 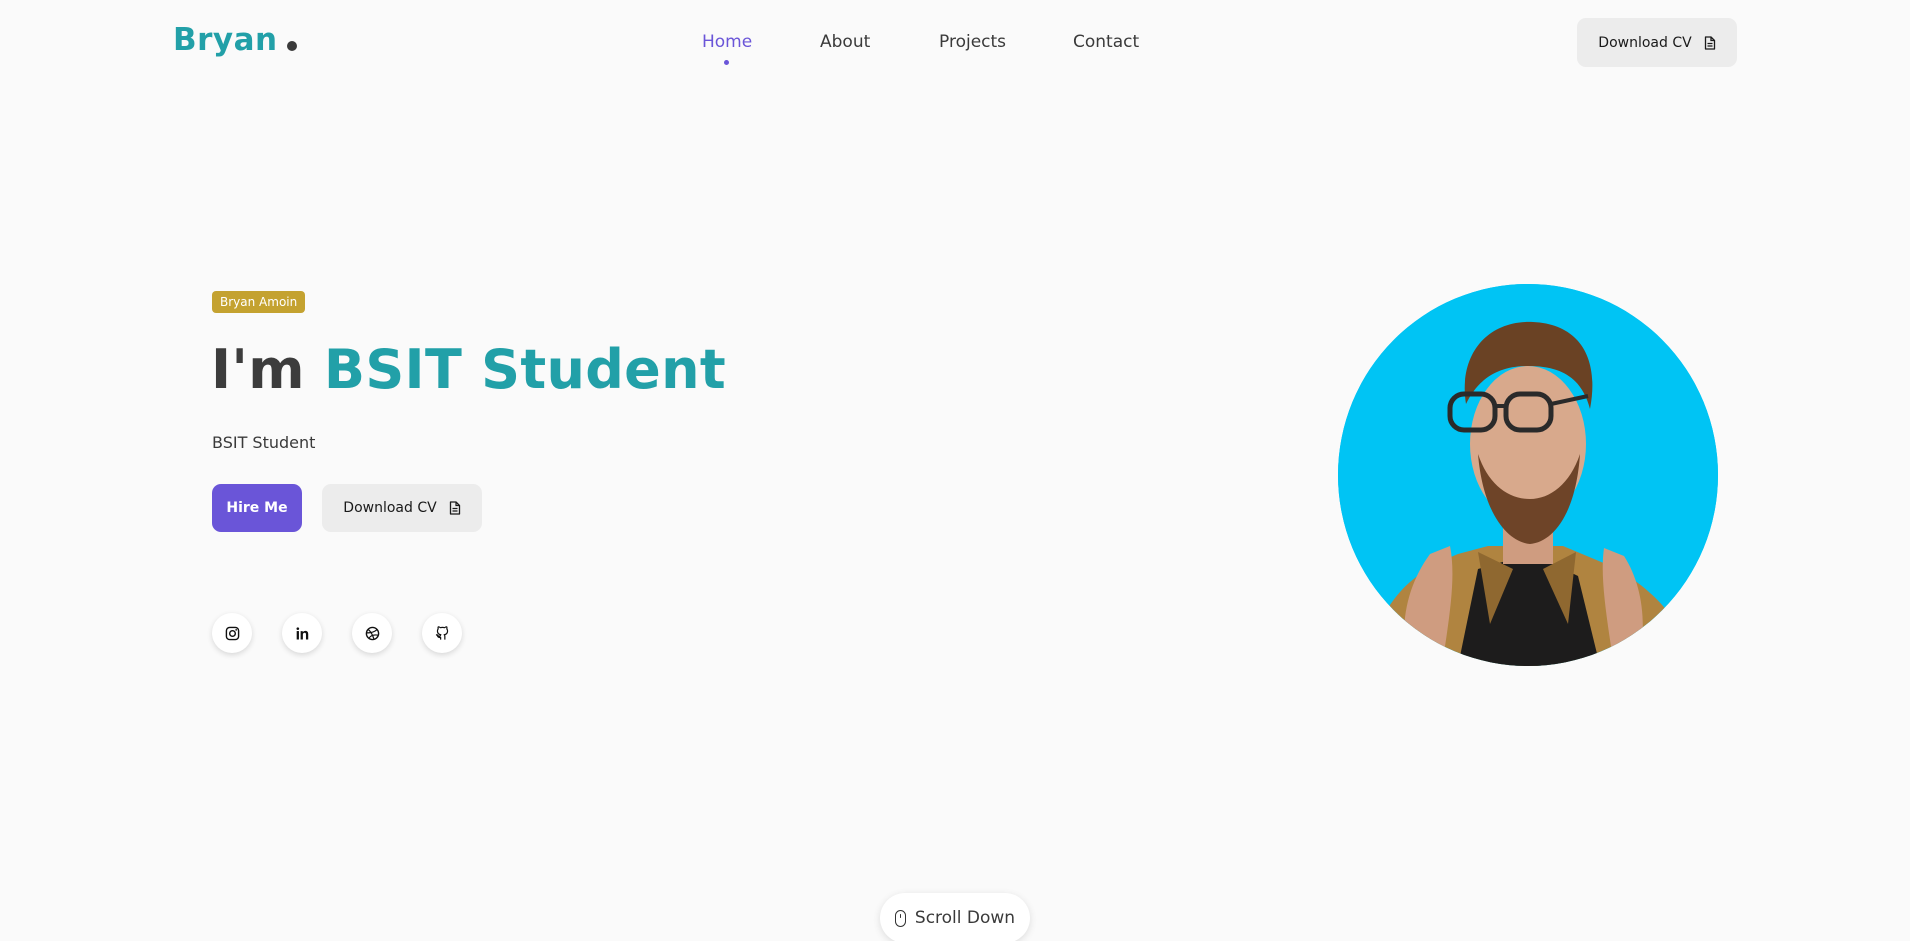 I want to click on hire-me-button: Hire Me, so click(x=257, y=508).